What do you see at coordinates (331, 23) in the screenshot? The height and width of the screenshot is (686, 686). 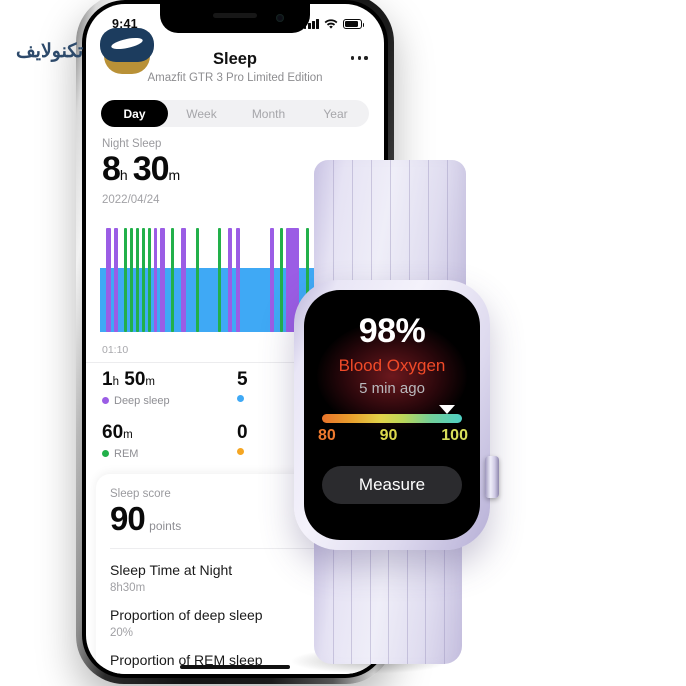 I see `wifi-icon` at bounding box center [331, 23].